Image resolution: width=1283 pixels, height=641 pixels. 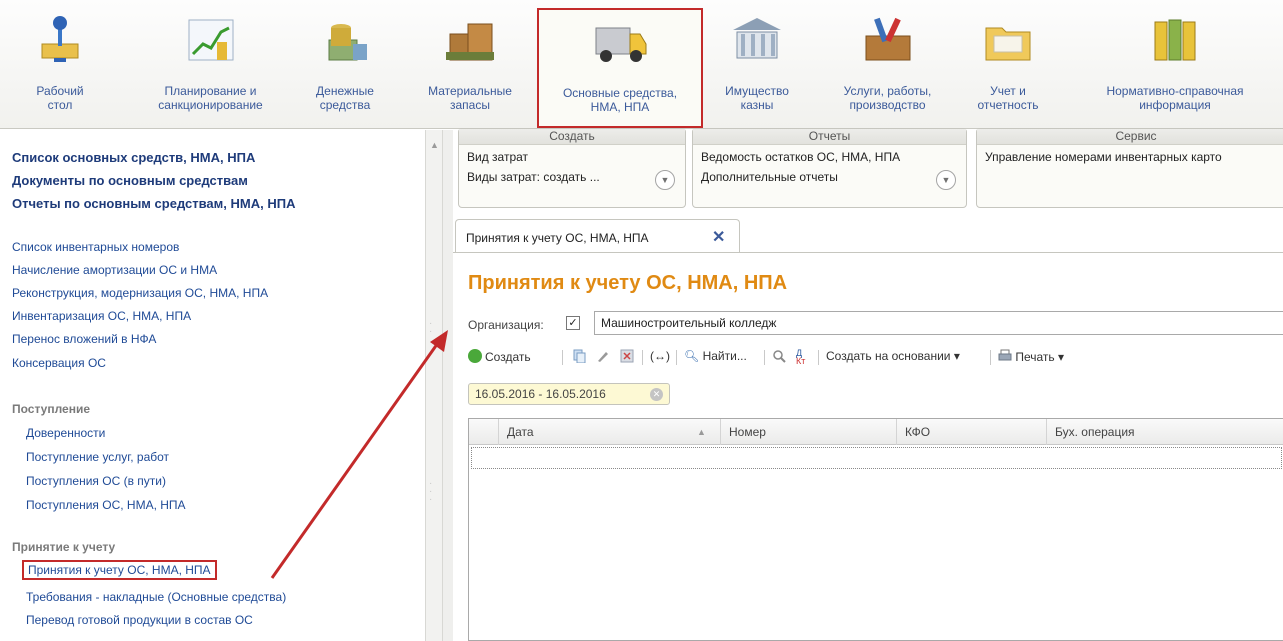 What do you see at coordinates (520, 432) in the screenshot?
I see `column-date-label: Дата` at bounding box center [520, 432].